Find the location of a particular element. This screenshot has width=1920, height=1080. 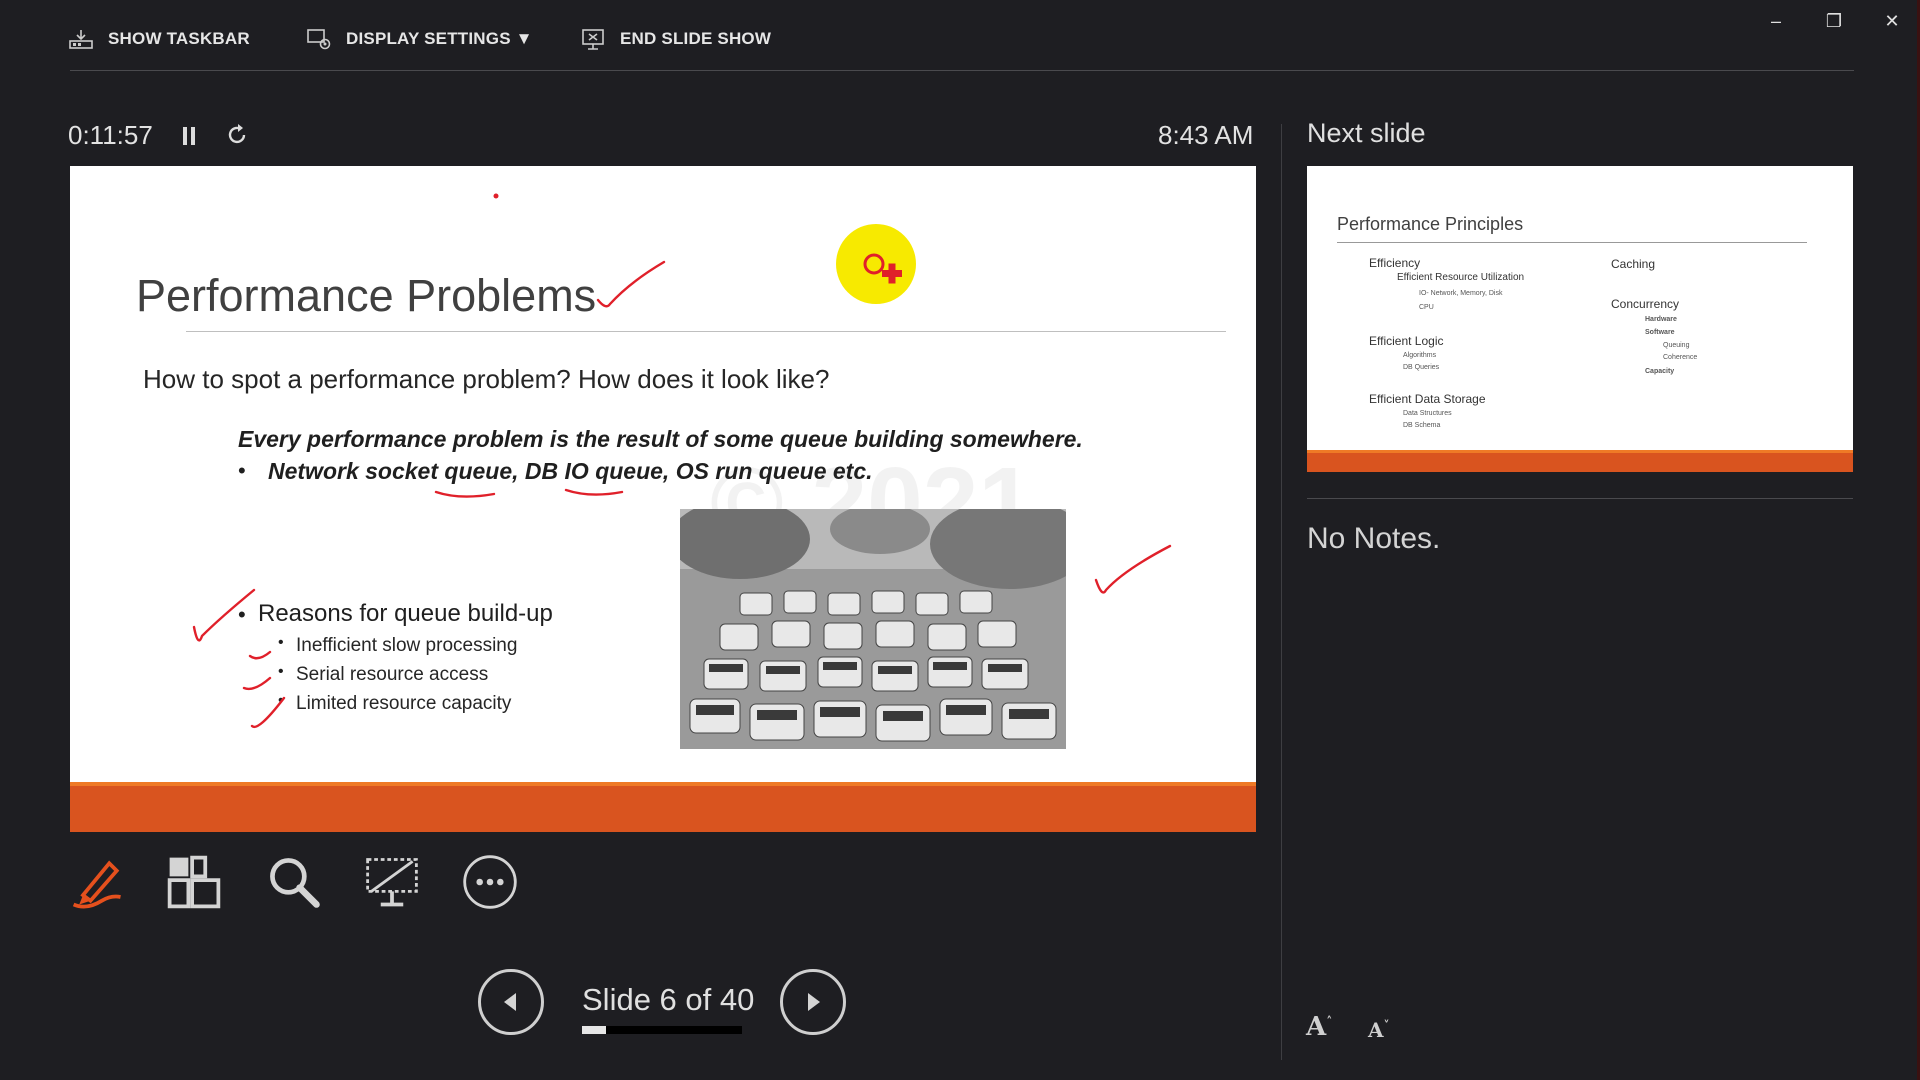

pen-icon is located at coordinates (96, 884).